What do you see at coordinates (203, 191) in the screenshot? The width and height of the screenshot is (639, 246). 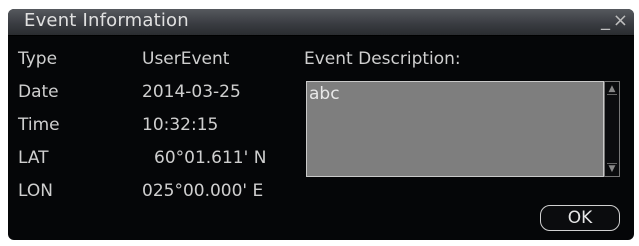 I see `lon-value: 025°00.000' E` at bounding box center [203, 191].